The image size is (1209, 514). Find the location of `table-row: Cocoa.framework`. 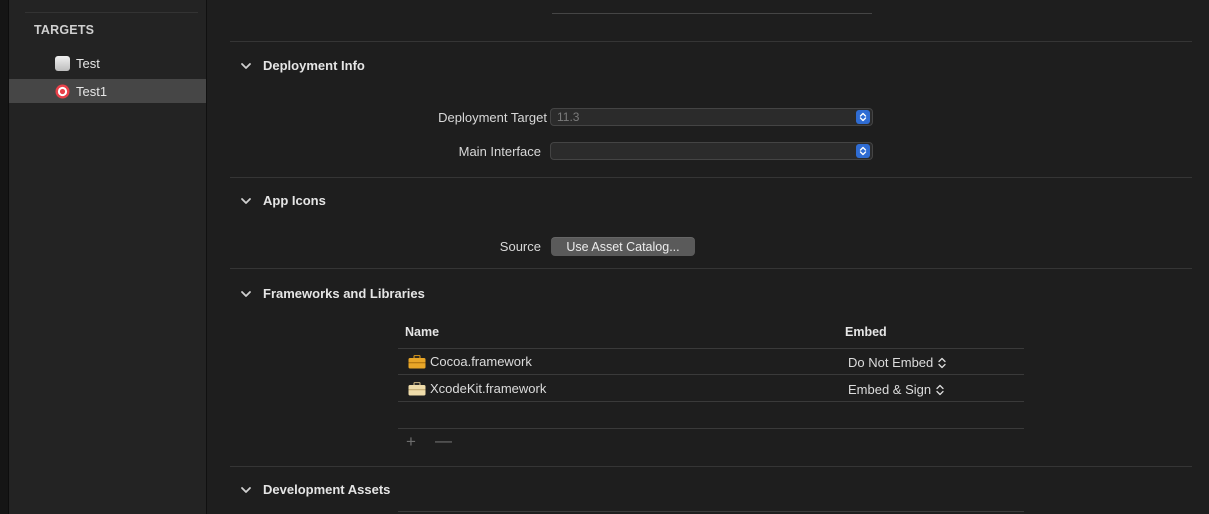

table-row: Cocoa.framework is located at coordinates (470, 361).